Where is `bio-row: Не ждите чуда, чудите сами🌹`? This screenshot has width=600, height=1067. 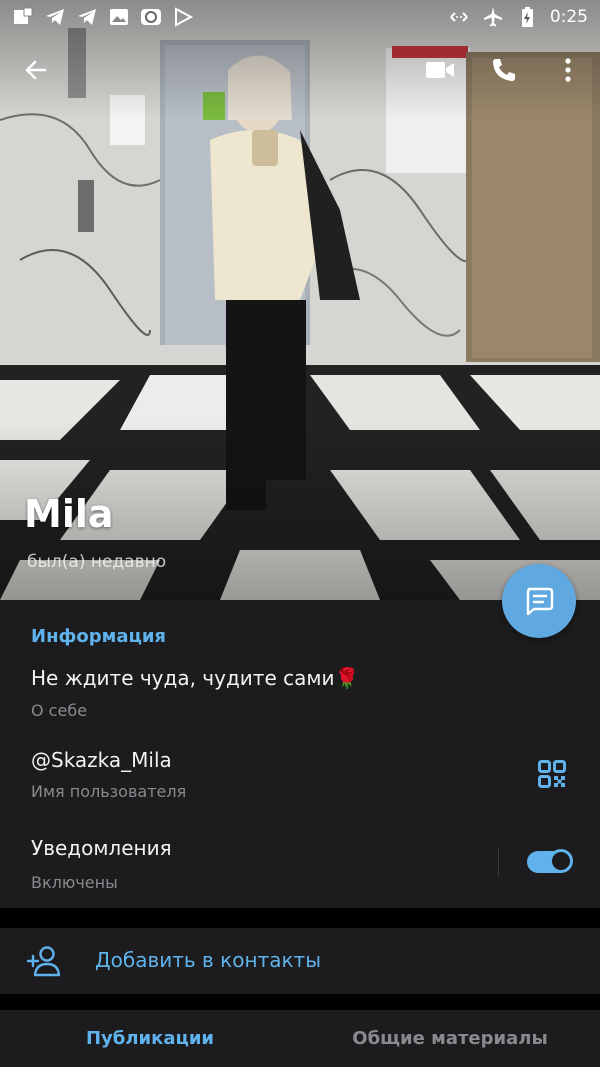 bio-row: Не ждите чуда, чудите сами🌹 is located at coordinates (195, 678).